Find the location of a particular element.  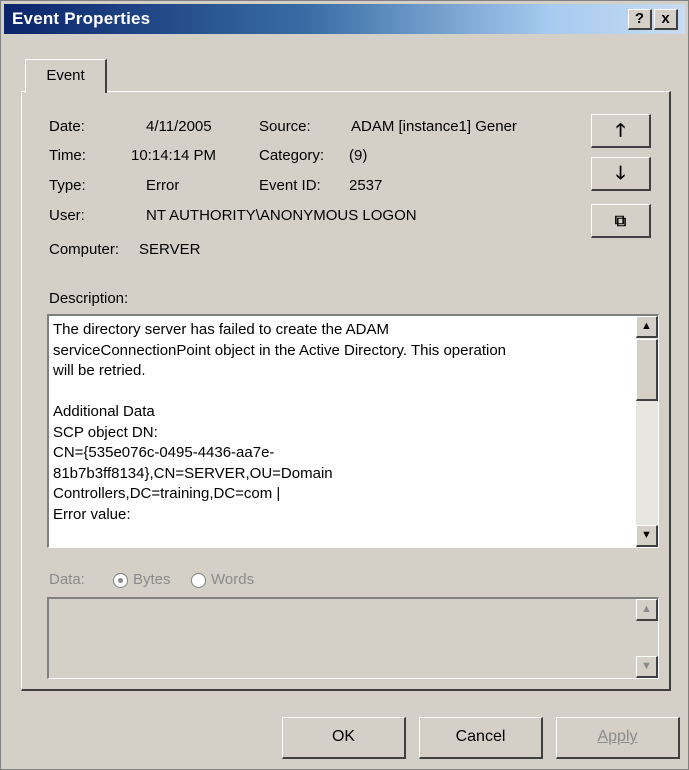

category-label: Category: is located at coordinates (292, 155).